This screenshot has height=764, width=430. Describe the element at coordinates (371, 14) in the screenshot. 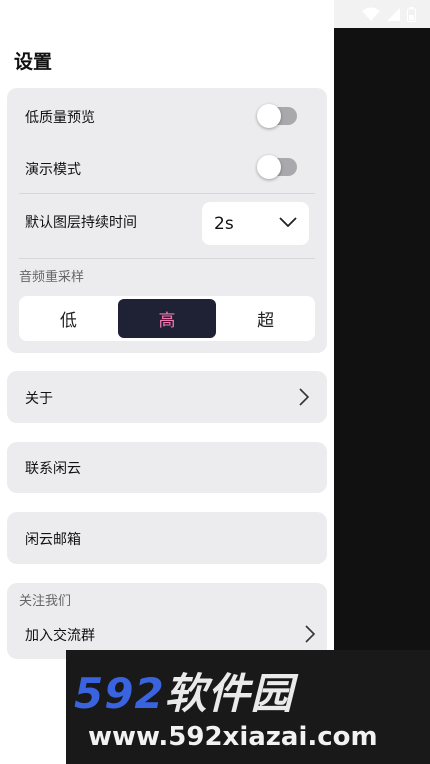

I see `wifi-icon` at that location.